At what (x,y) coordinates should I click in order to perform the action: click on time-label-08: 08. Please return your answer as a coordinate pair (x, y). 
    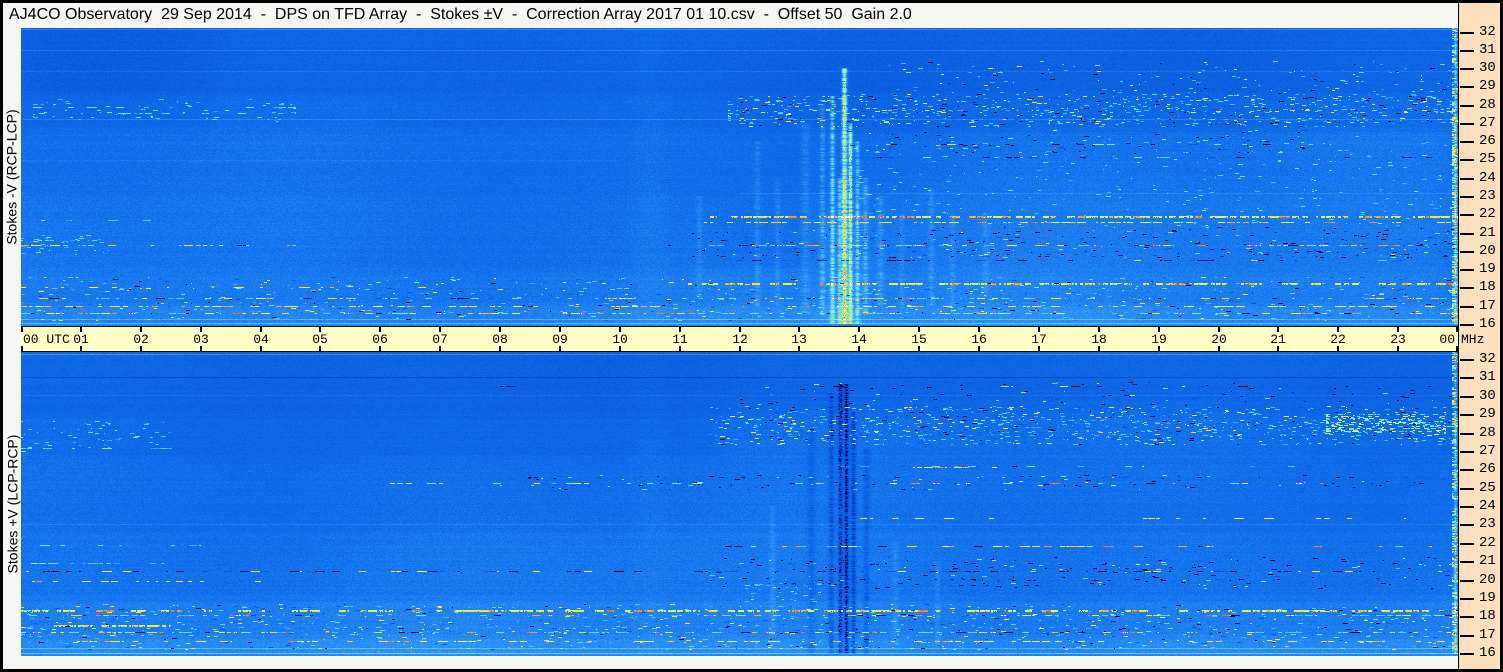
    Looking at the image, I should click on (500, 339).